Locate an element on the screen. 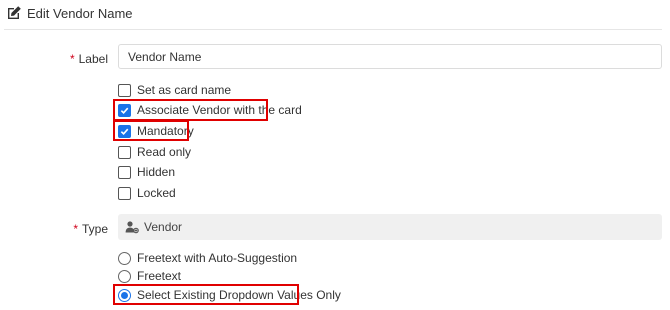 The height and width of the screenshot is (310, 670). dialog-header: Edit Vendor Name is located at coordinates (69, 13).